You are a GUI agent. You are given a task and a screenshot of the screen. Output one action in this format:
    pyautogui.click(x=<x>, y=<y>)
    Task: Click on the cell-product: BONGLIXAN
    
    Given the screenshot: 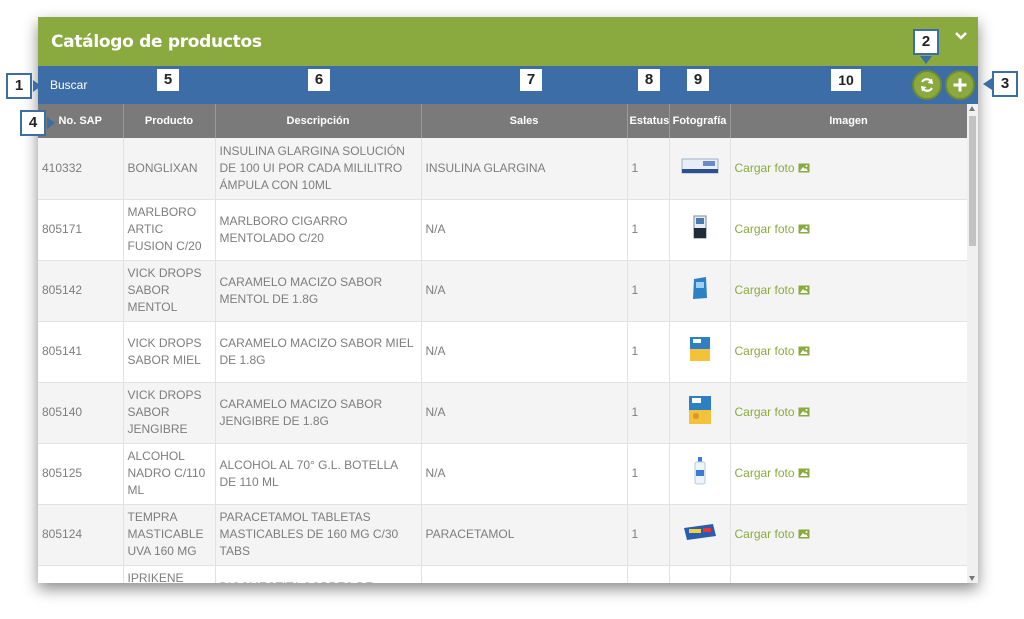 What is the action you would take?
    pyautogui.click(x=169, y=169)
    